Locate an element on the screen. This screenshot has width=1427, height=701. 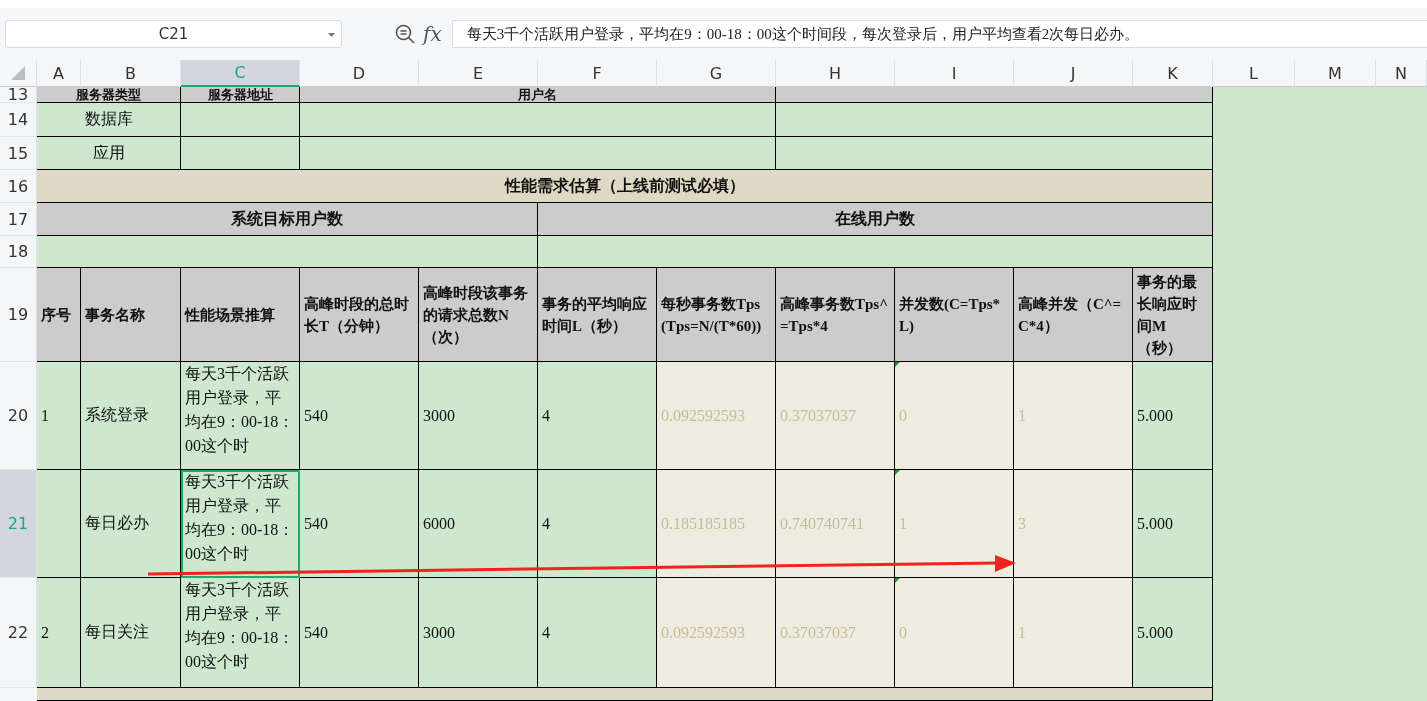
row-header: 19 is located at coordinates (18, 315).